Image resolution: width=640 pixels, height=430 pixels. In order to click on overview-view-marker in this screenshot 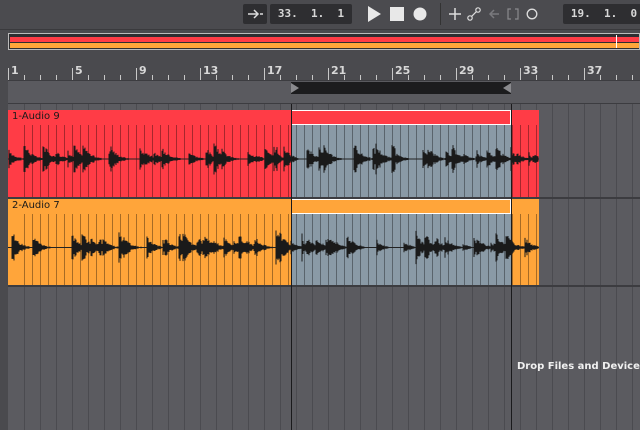, I will do `click(616, 41)`.